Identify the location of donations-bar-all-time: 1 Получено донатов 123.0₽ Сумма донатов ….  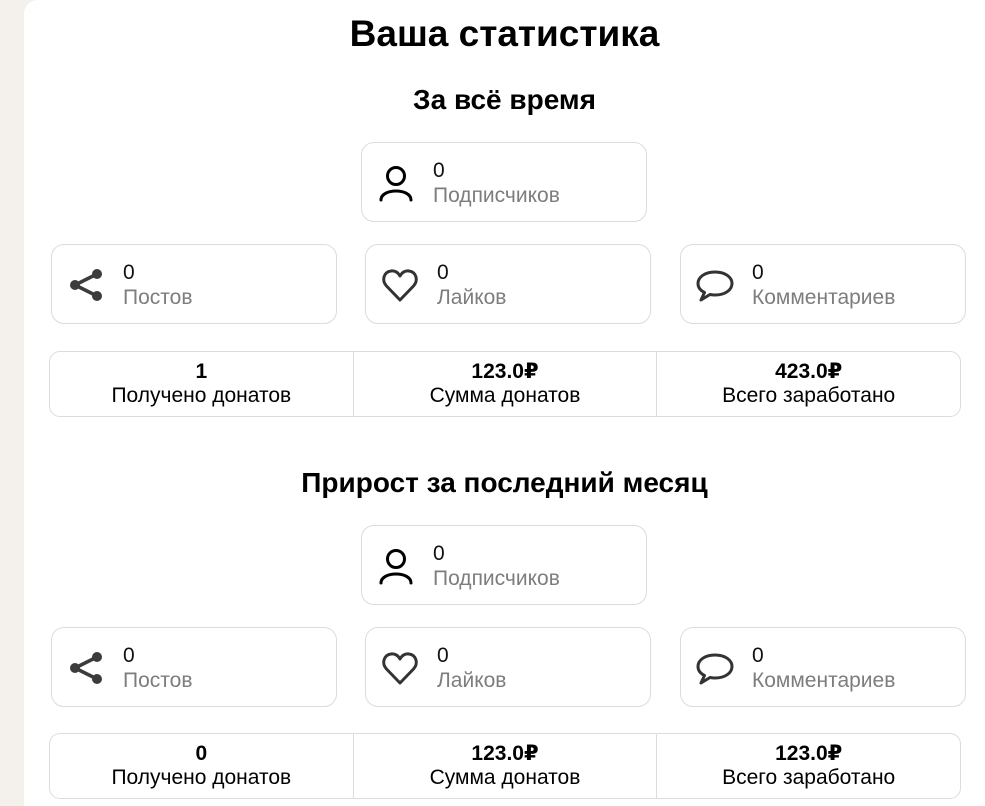
(505, 384).